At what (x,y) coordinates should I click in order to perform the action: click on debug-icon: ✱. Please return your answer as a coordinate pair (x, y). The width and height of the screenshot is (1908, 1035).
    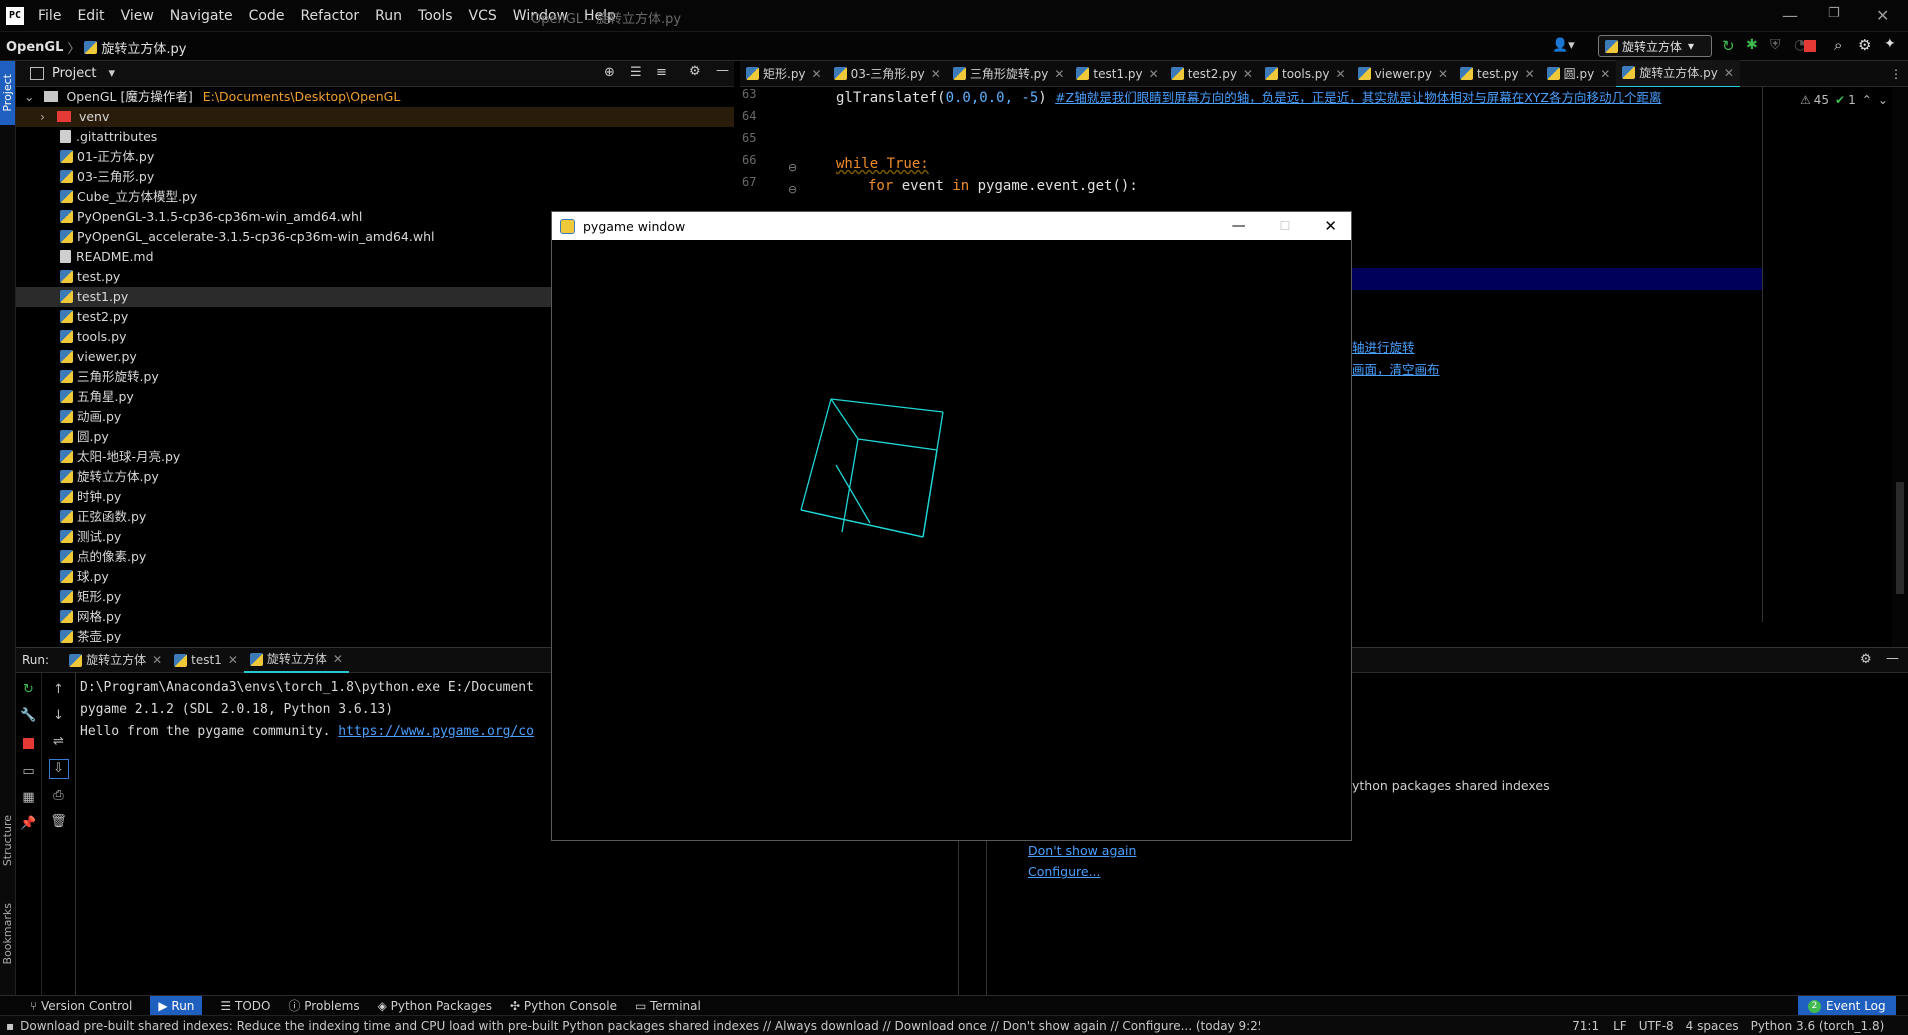
    Looking at the image, I should click on (1752, 45).